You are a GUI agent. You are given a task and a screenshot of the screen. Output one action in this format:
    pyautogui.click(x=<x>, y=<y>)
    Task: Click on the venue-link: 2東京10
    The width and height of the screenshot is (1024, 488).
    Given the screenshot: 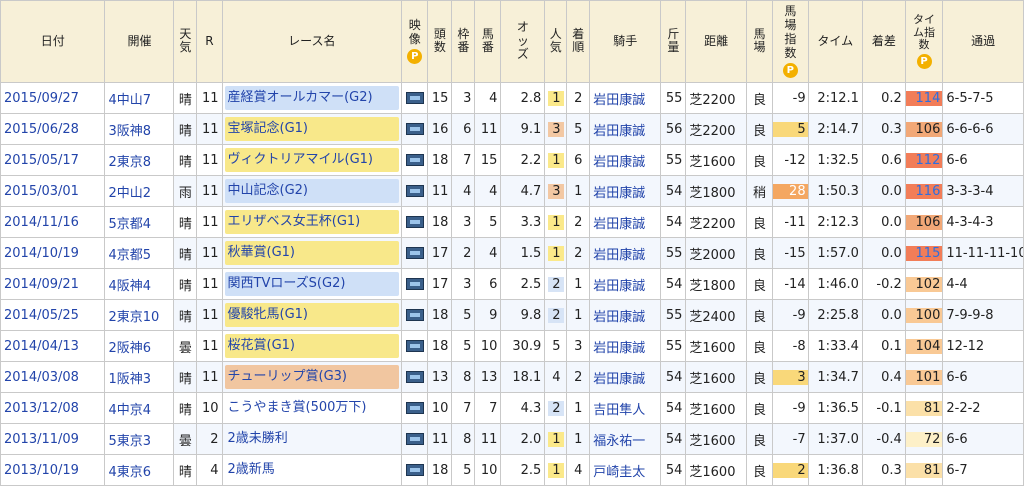 What is the action you would take?
    pyautogui.click(x=139, y=315)
    